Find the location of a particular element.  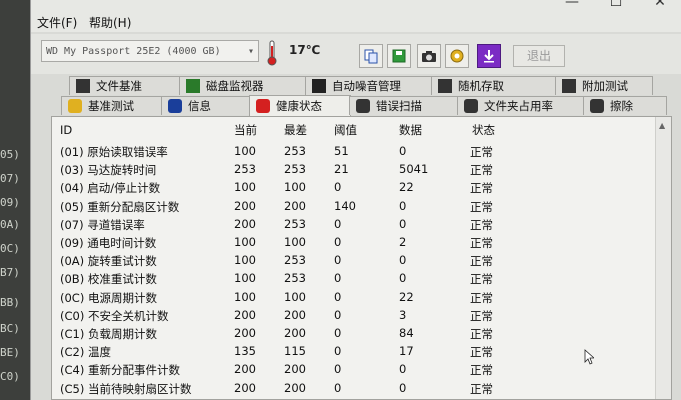

tab-speaker: 自动噪音管理 is located at coordinates (369, 85).